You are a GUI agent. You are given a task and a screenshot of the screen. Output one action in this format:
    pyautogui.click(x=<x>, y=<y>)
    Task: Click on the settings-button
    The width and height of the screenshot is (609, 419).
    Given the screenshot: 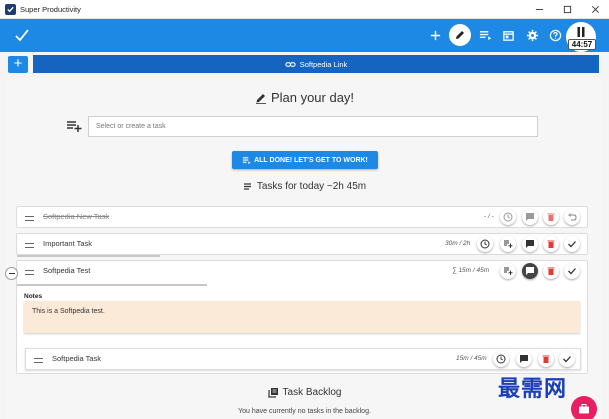 What is the action you would take?
    pyautogui.click(x=532, y=35)
    